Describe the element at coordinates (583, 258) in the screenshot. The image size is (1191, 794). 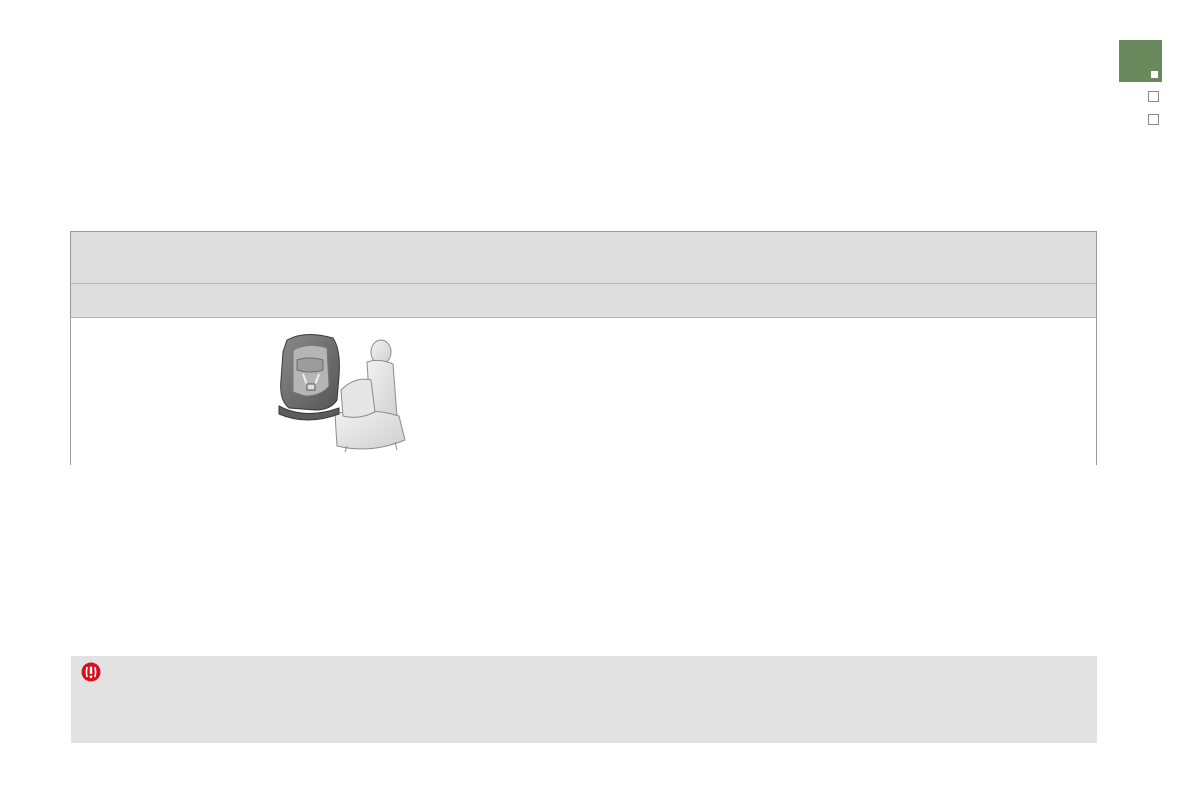
I see `table-header-row` at that location.